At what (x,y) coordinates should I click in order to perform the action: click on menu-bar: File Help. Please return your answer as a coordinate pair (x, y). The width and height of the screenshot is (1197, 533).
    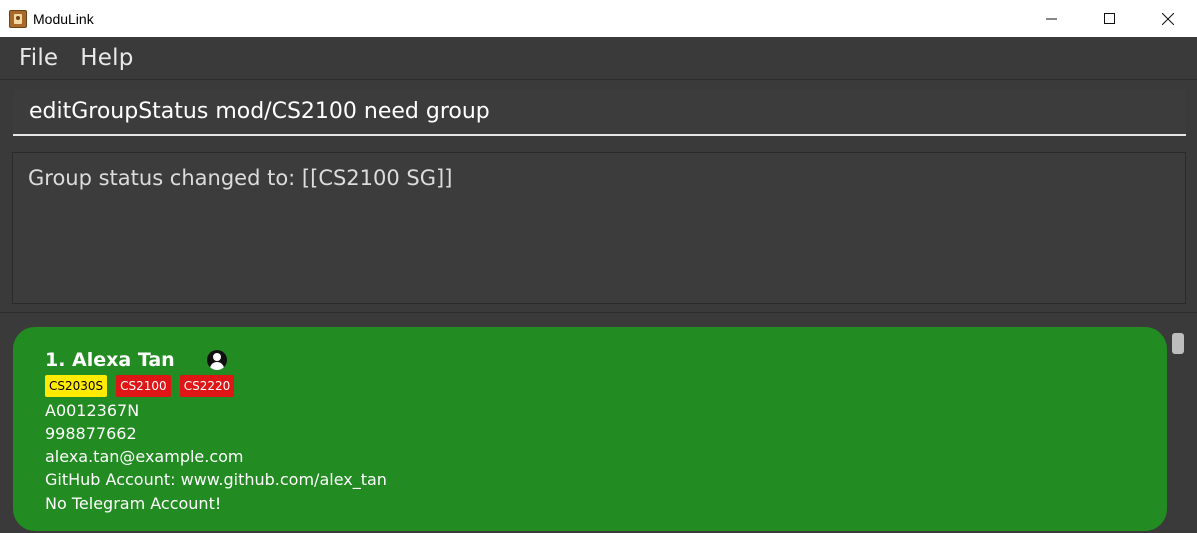
    Looking at the image, I should click on (598, 58).